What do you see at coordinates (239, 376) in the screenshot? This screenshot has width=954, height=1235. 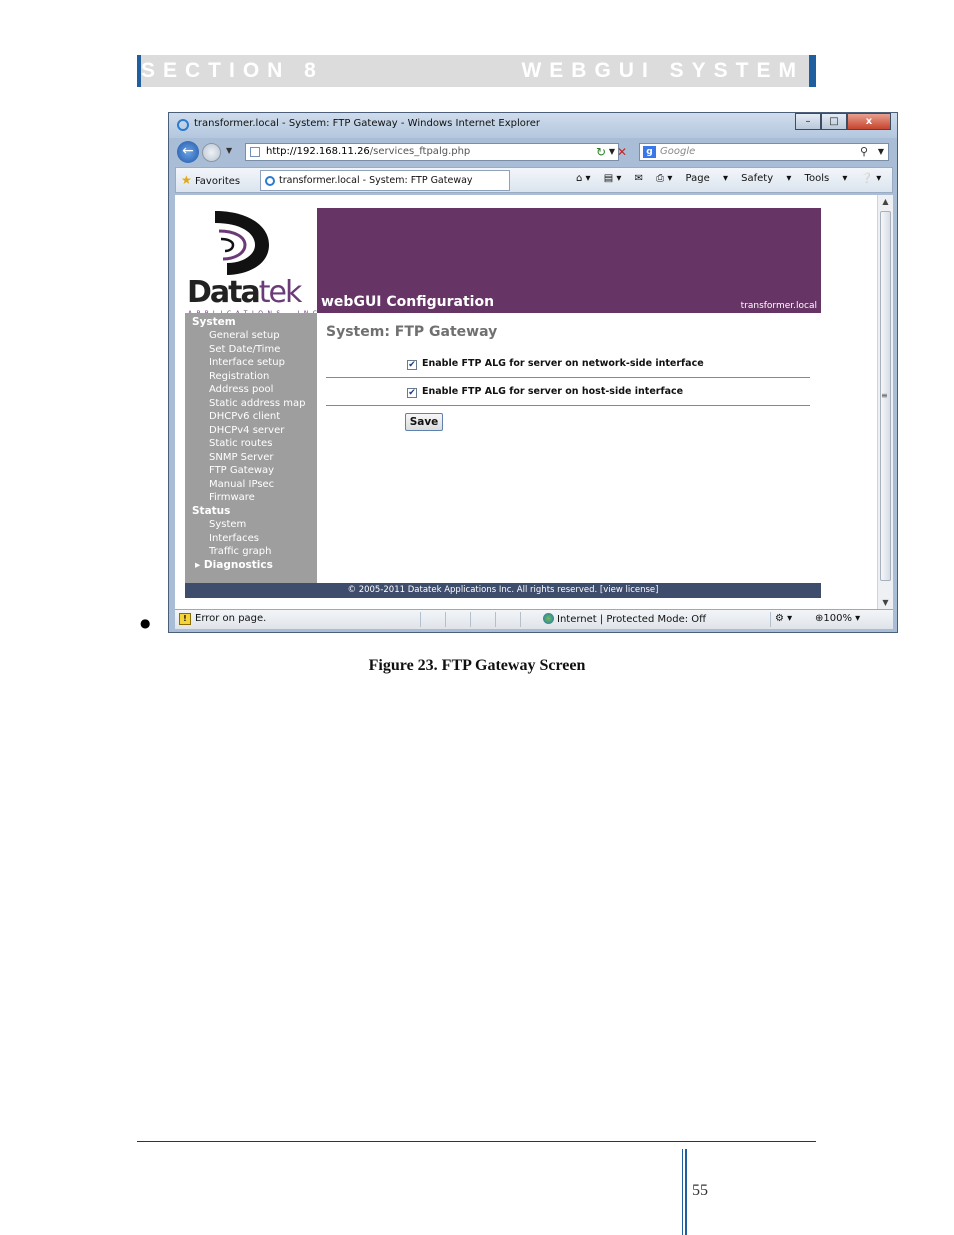 I see `sidebar-item-registration: Registration` at bounding box center [239, 376].